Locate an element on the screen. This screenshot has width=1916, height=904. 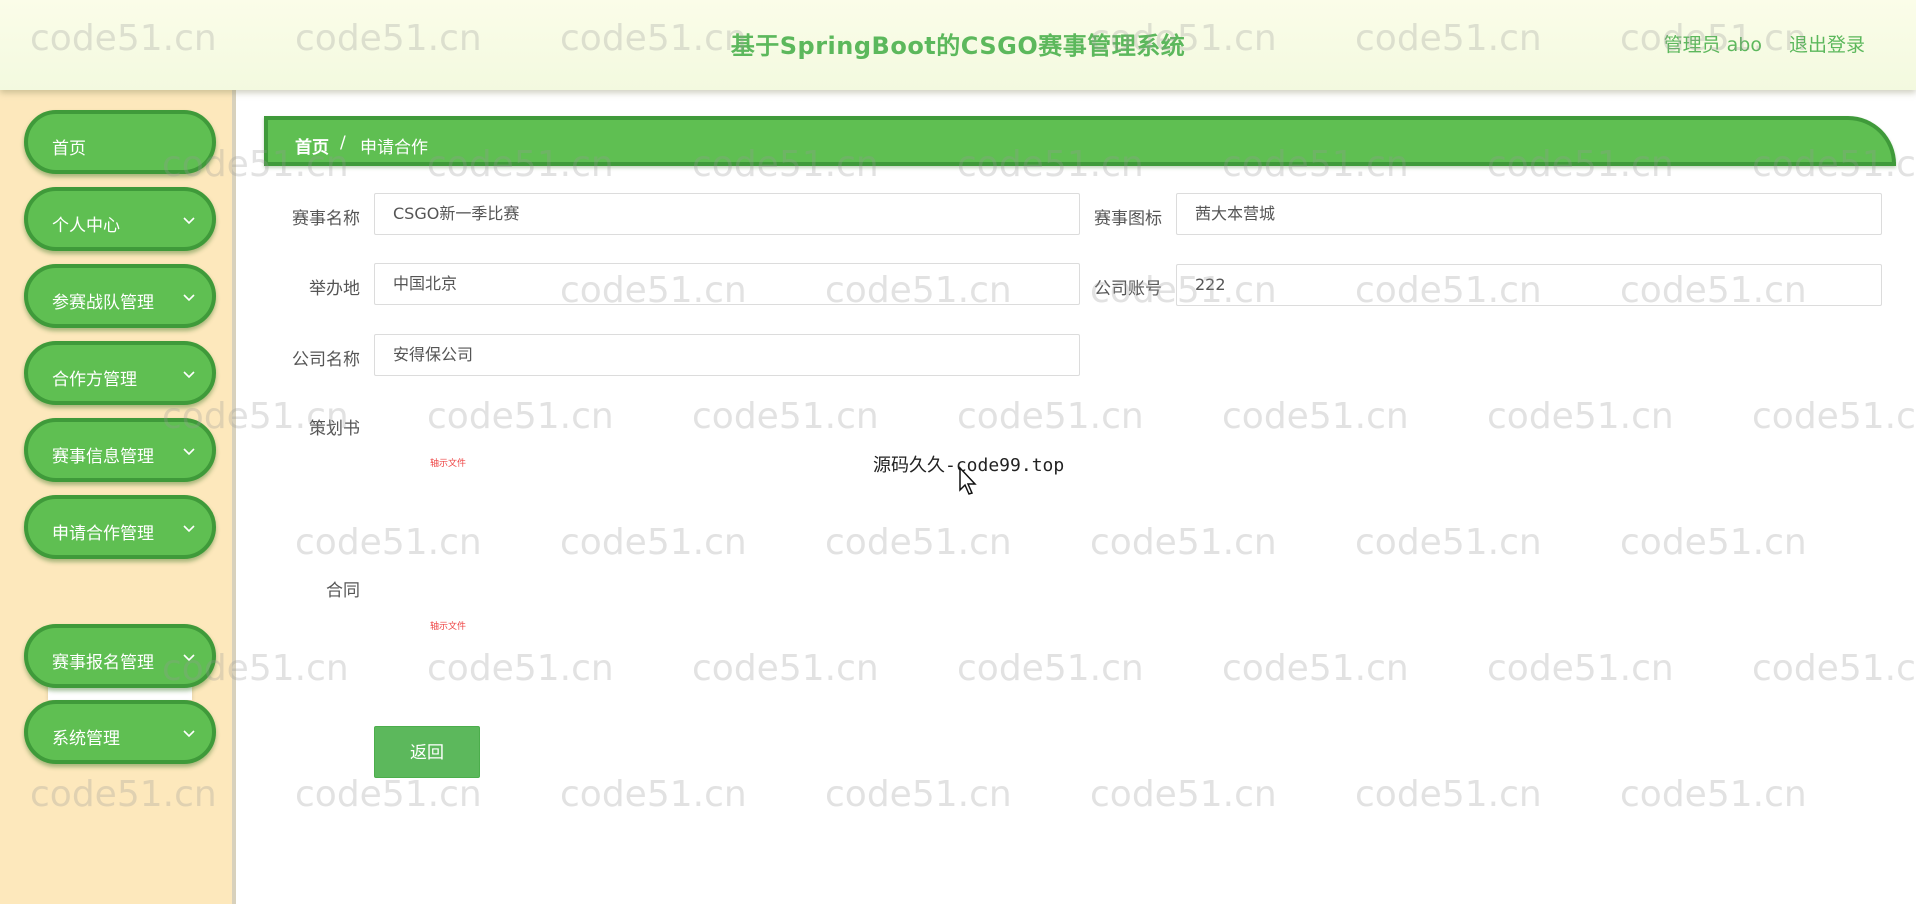
sidebar-item-label: 系统管理 is located at coordinates (86, 739).